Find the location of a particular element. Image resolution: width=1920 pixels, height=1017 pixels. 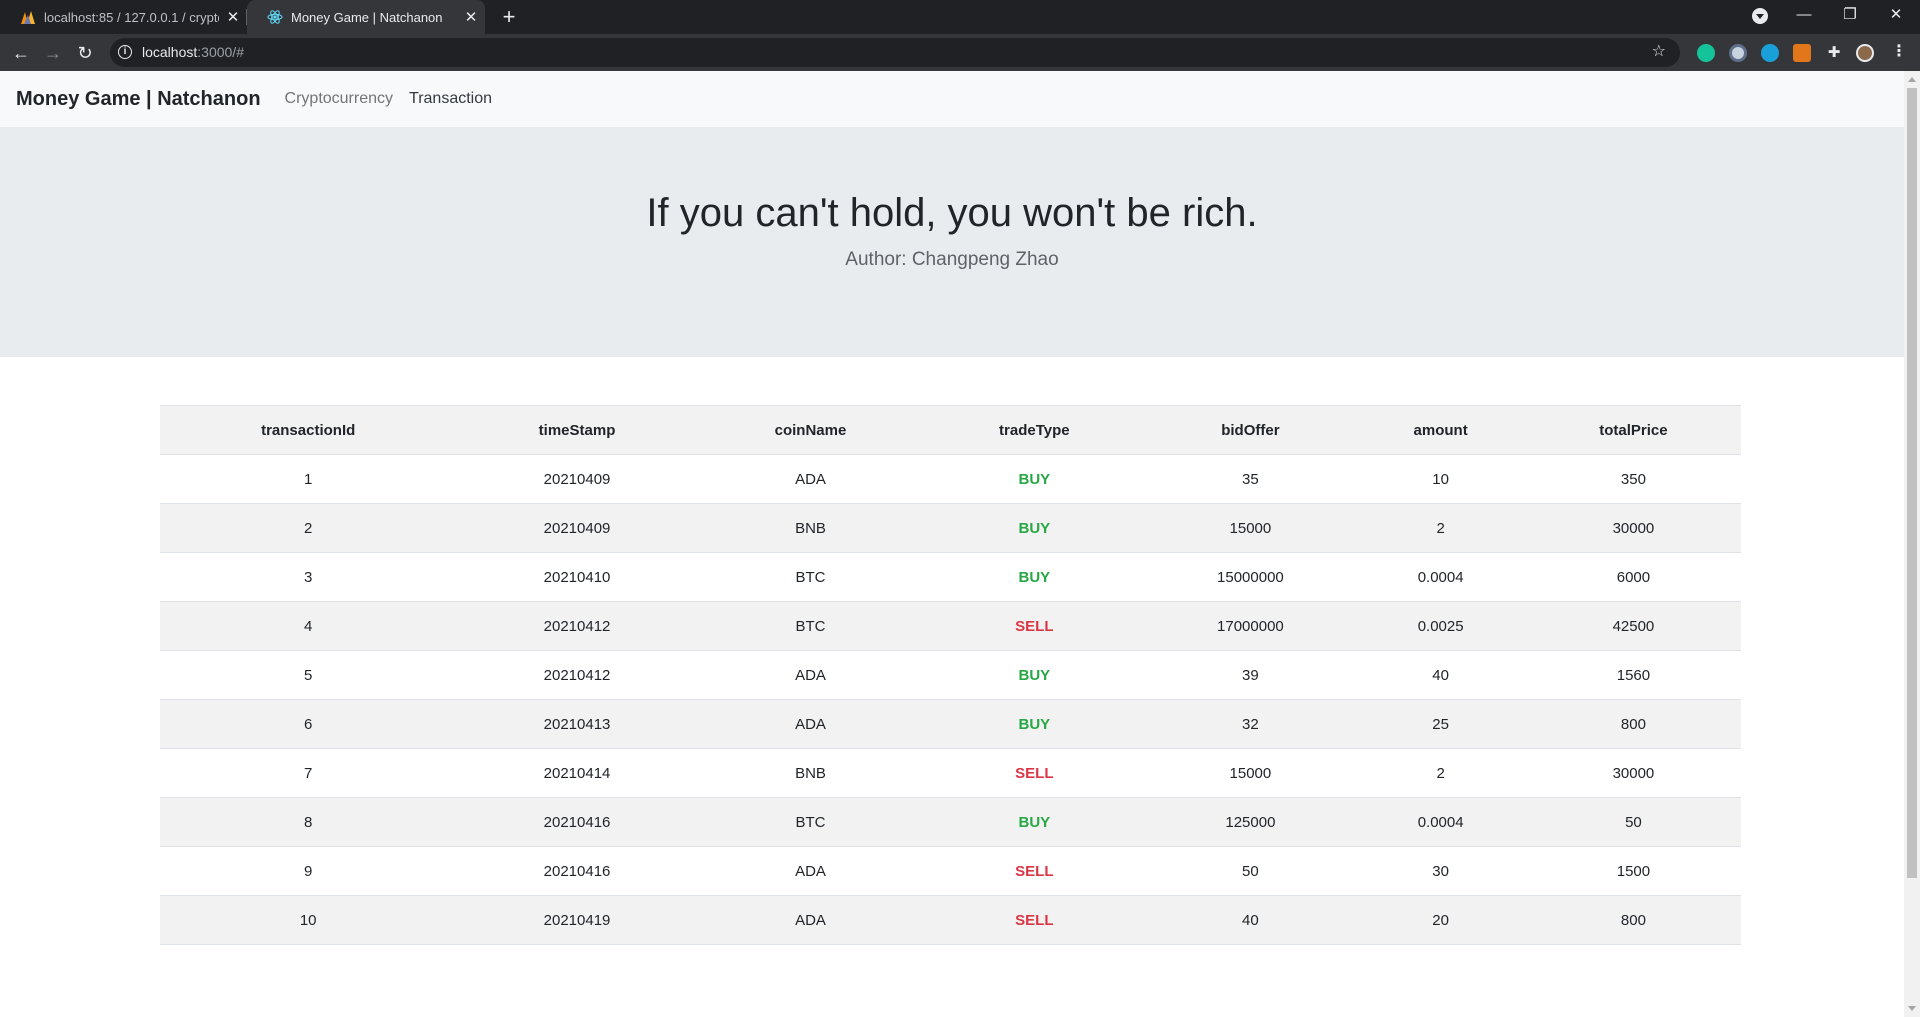

cell-transaction-id: 8 is located at coordinates (308, 822).